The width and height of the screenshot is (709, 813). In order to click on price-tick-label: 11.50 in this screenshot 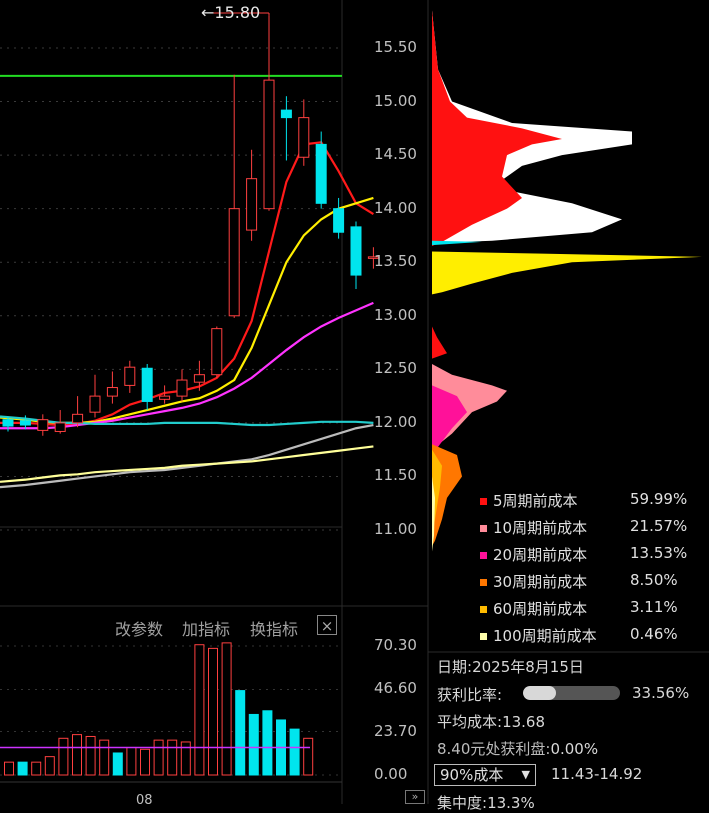, I will do `click(395, 475)`.